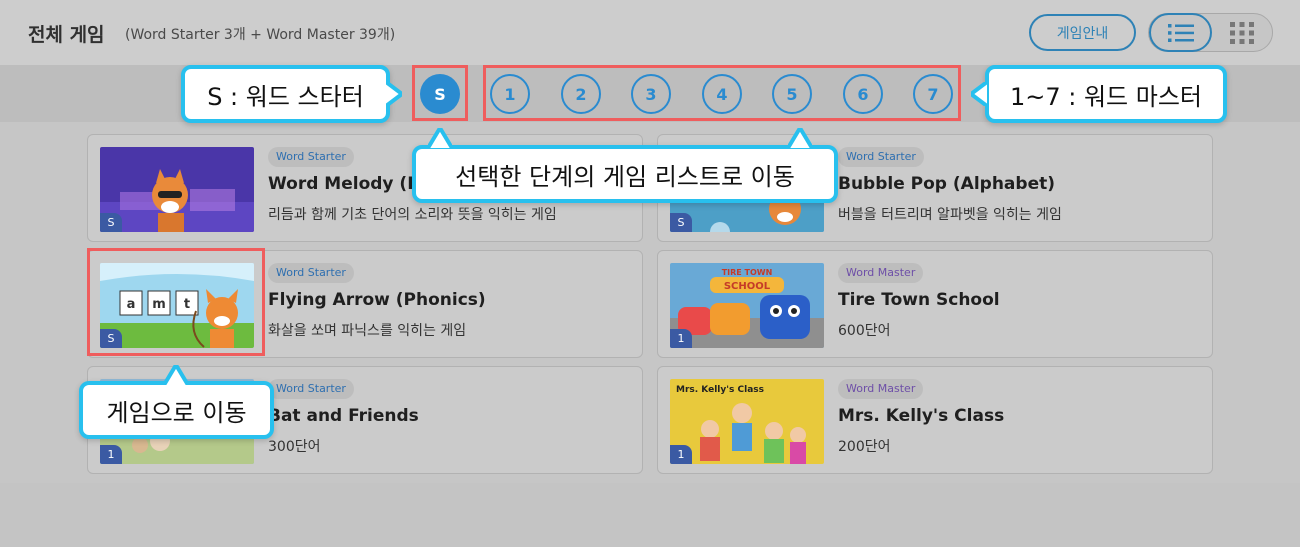 This screenshot has height=547, width=1300. Describe the element at coordinates (510, 94) in the screenshot. I see `level-button-1: 1` at that location.